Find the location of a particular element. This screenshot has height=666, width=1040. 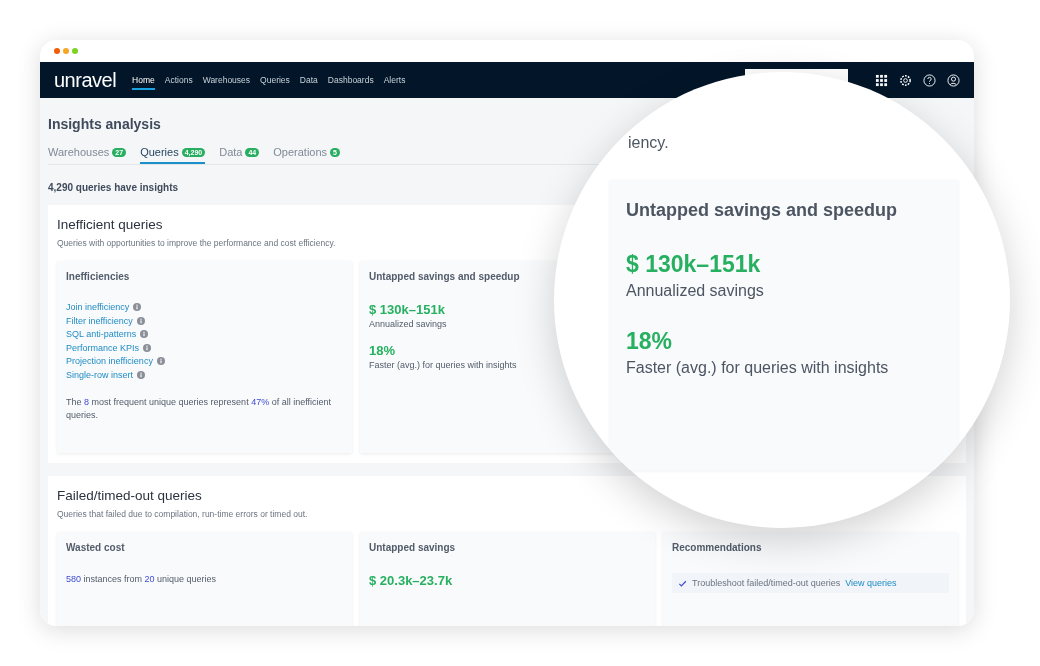

settings-icon is located at coordinates (905, 80).